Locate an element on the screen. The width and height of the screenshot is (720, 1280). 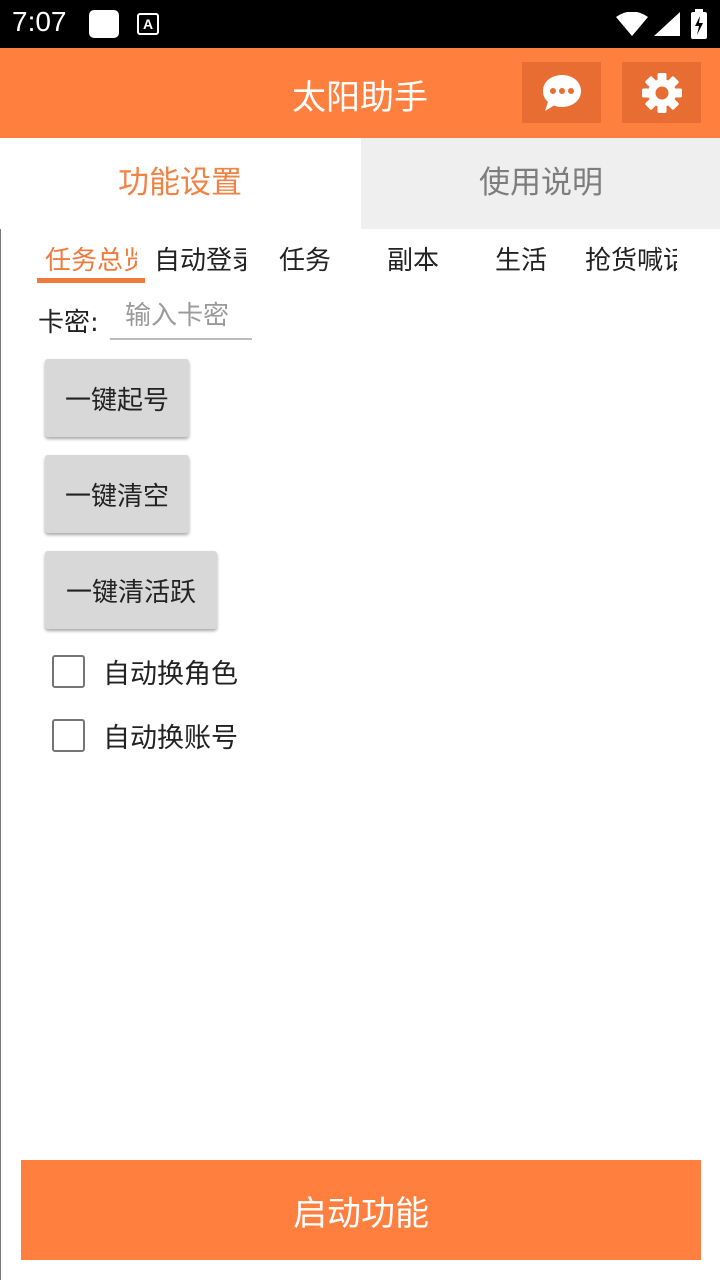
sub-tabs: 任务总览 自动登录 任务 副本 生活 抢货喊话 is located at coordinates (360, 257).